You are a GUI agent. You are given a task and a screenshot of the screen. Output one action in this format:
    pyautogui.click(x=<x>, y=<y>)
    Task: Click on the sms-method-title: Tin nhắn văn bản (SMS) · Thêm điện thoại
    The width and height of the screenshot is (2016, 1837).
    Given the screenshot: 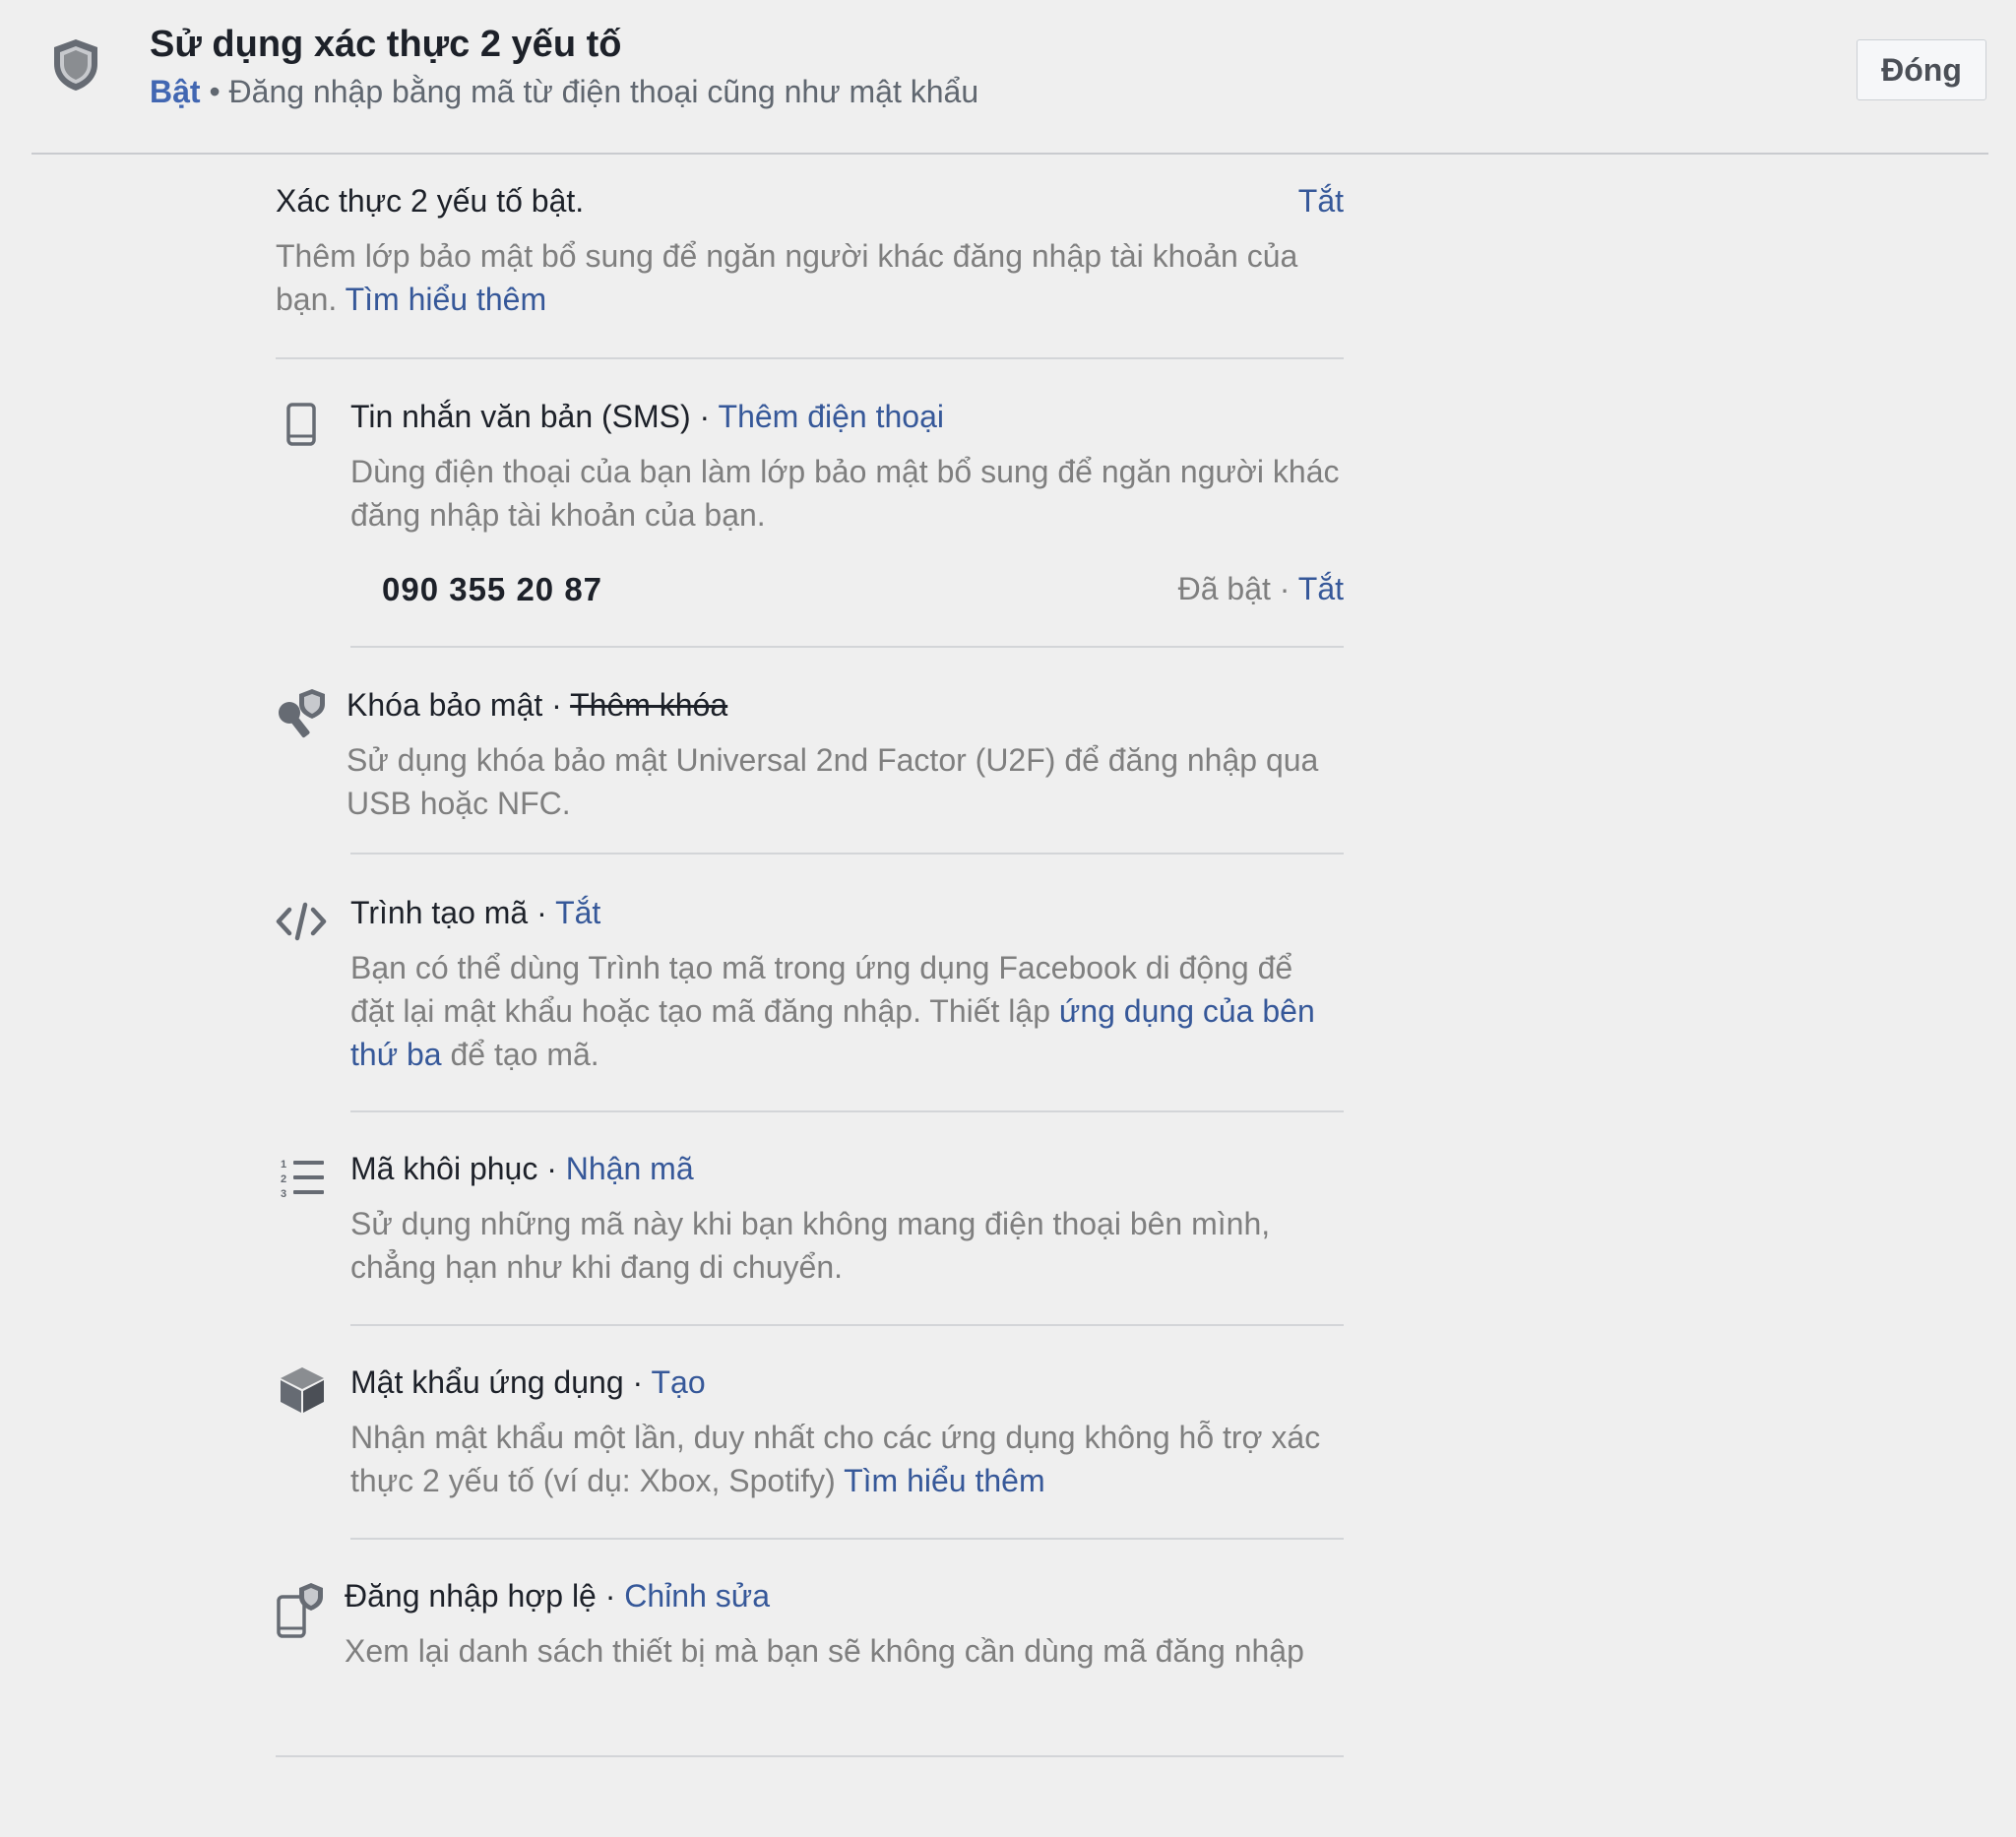 What is the action you would take?
    pyautogui.click(x=647, y=416)
    